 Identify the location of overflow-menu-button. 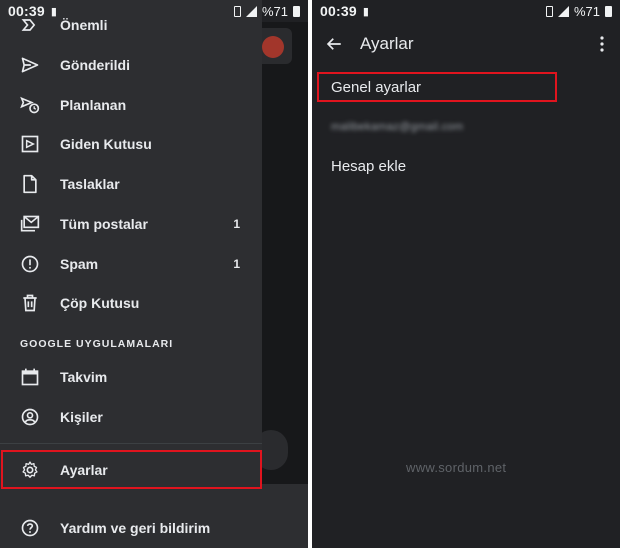
(602, 44).